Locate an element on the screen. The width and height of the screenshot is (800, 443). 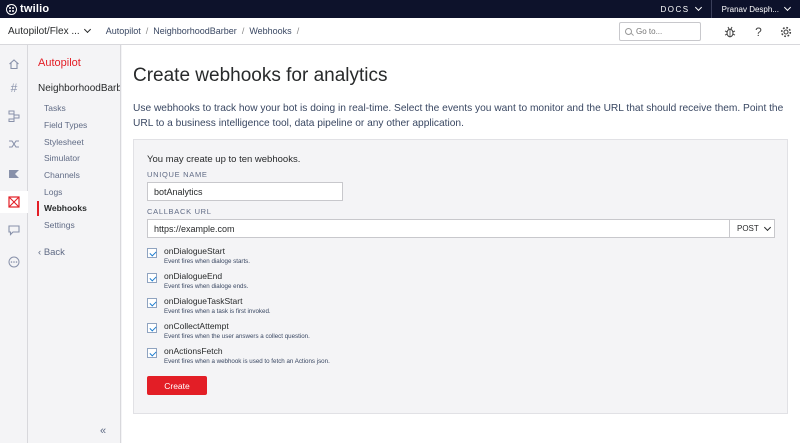
breadcrumb-assistant: NeighborhoodBarber is located at coordinates (195, 31).